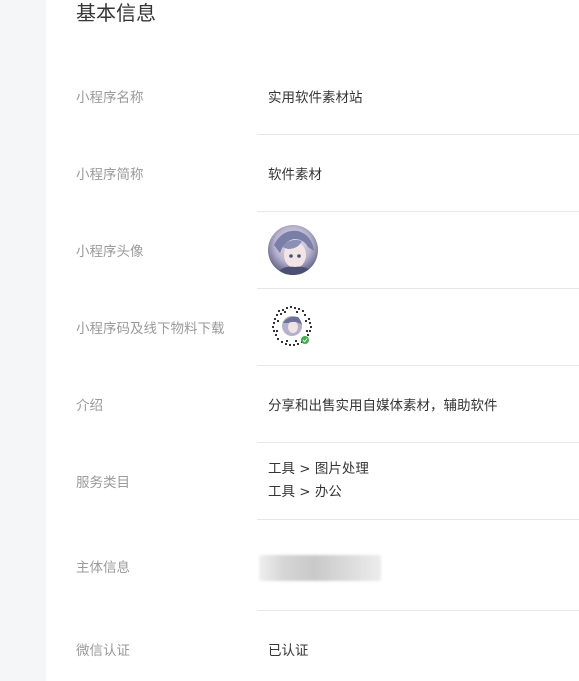  I want to click on section-title: 基本信息, so click(116, 13).